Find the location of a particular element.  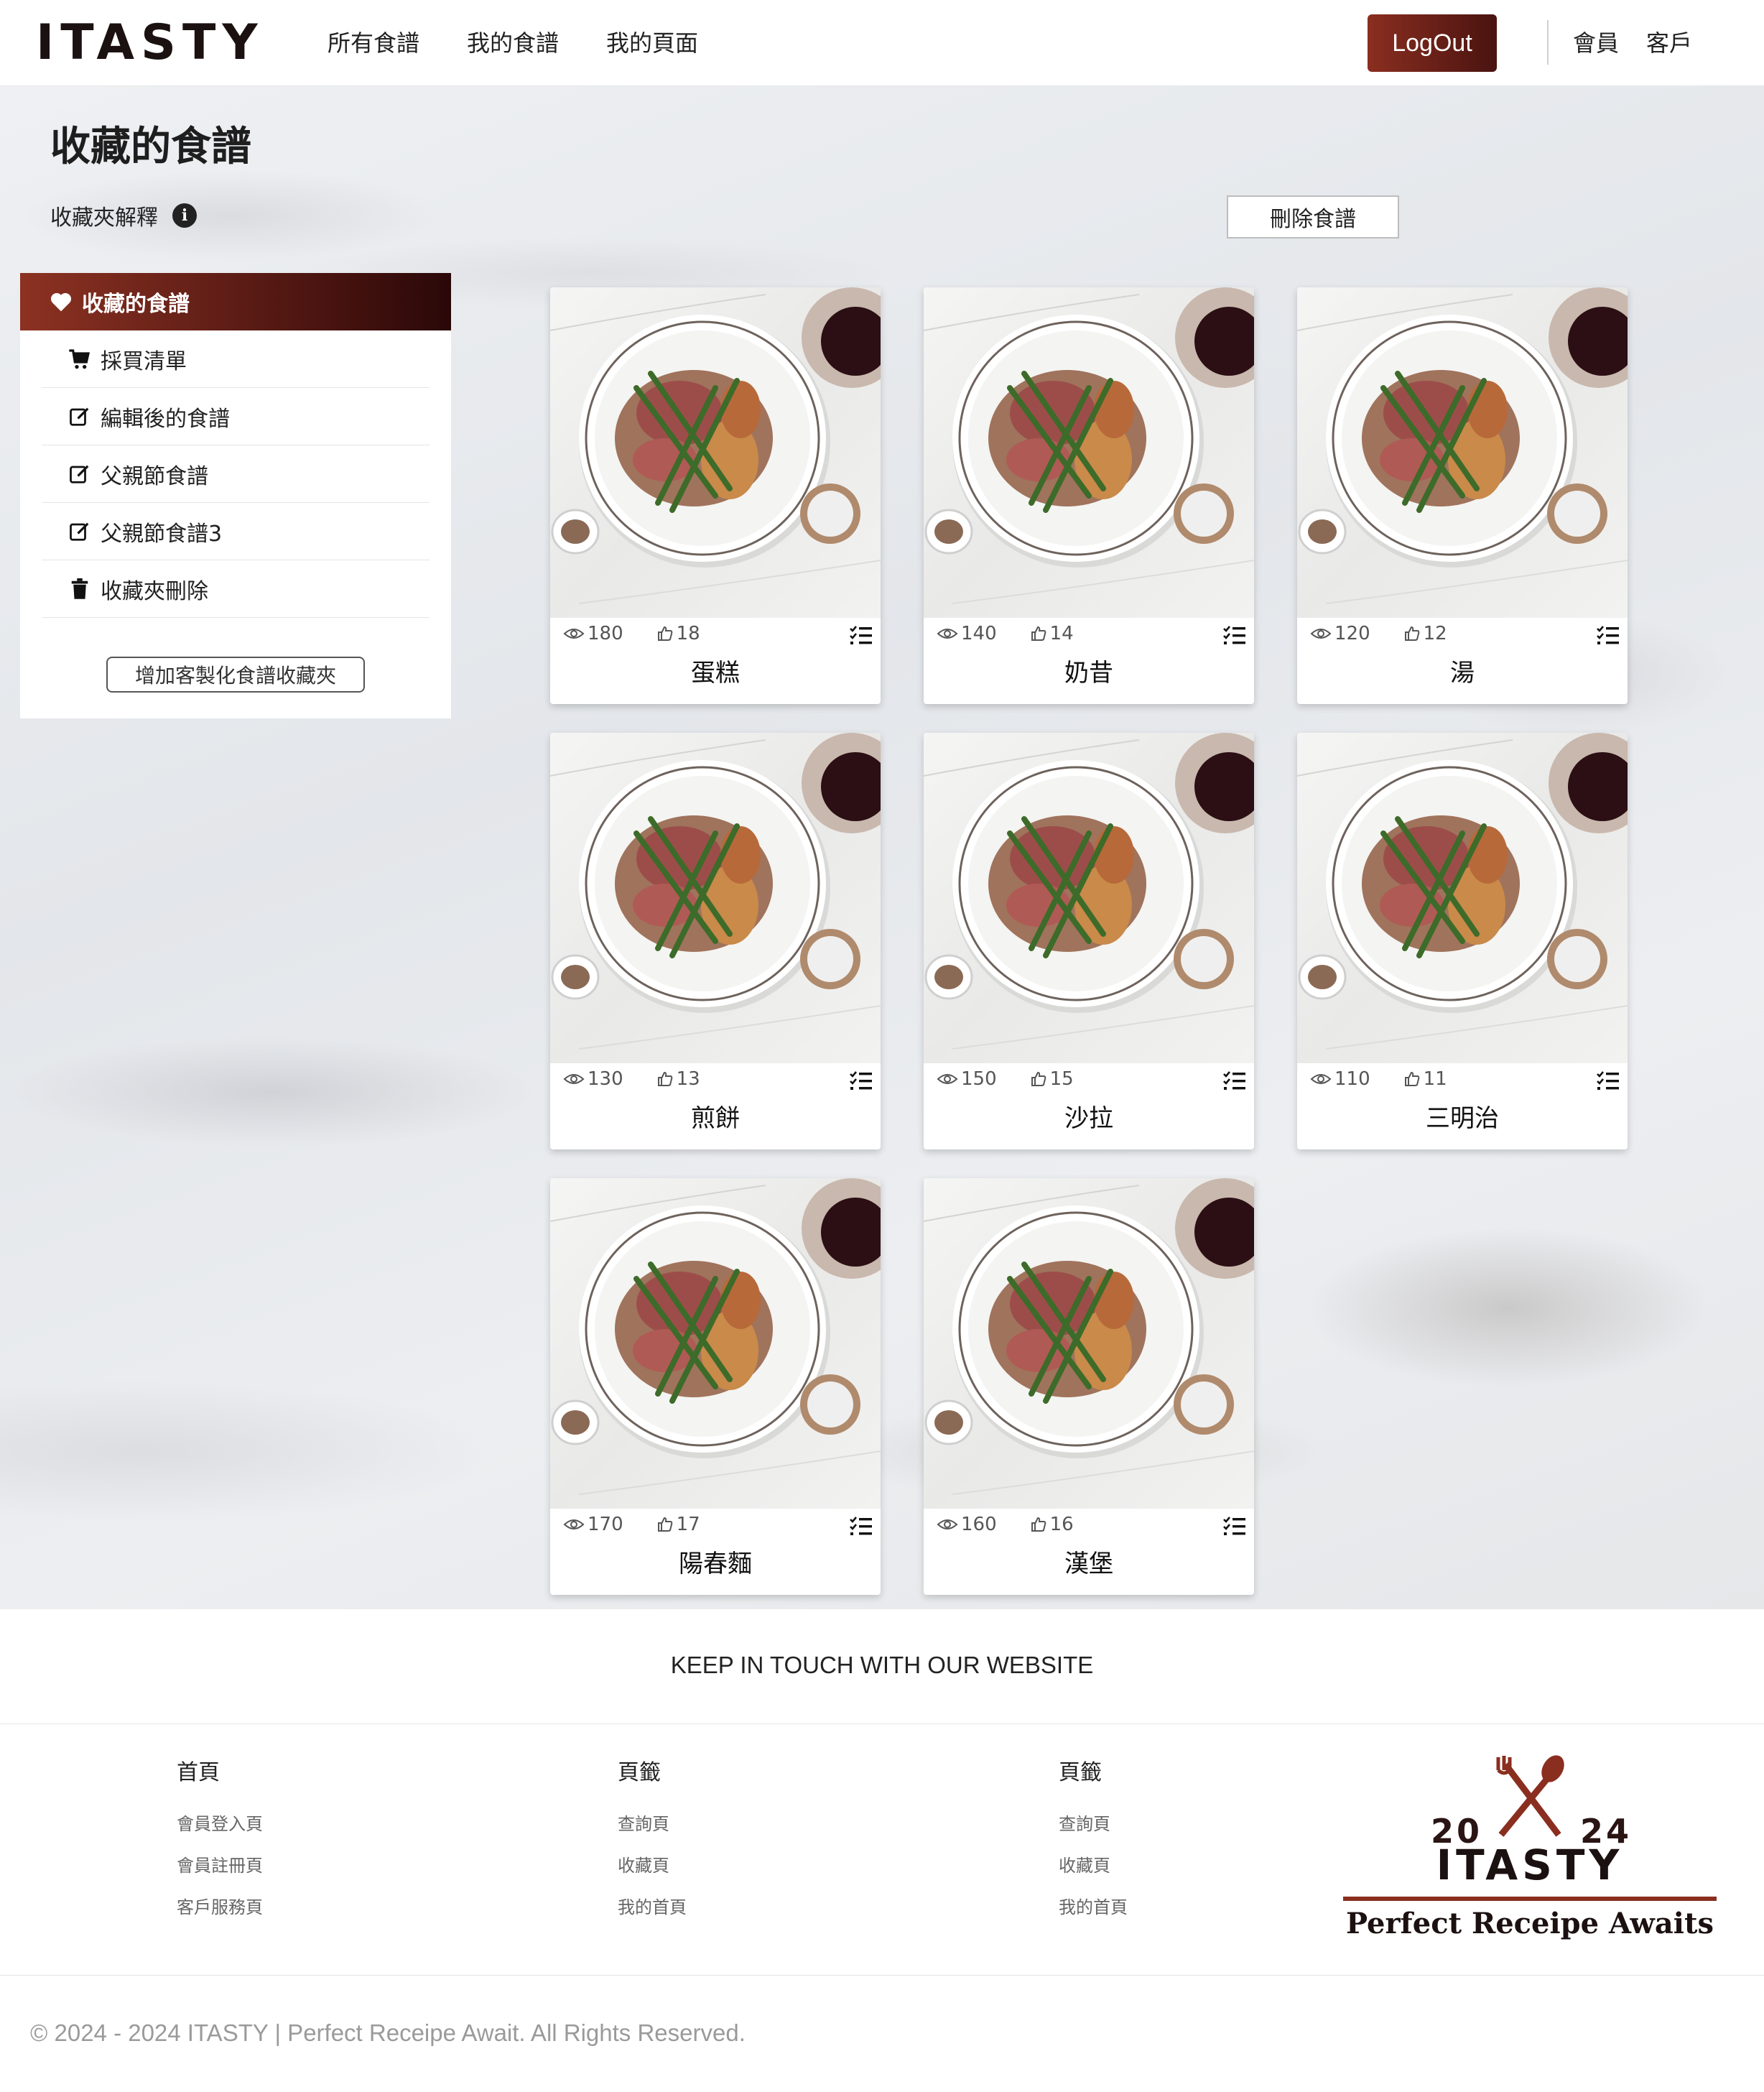

footer-top: KEEP IN TOUCH WITH OUR WEBSITE is located at coordinates (882, 1666).